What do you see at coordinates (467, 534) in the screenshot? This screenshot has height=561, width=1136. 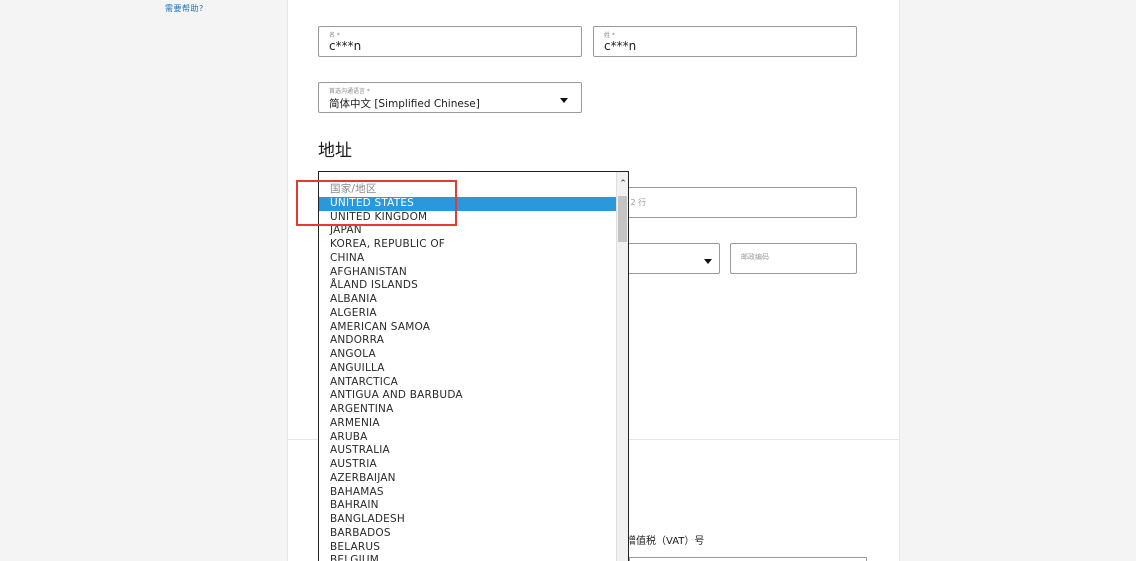 I see `country-option: BARBADOS` at bounding box center [467, 534].